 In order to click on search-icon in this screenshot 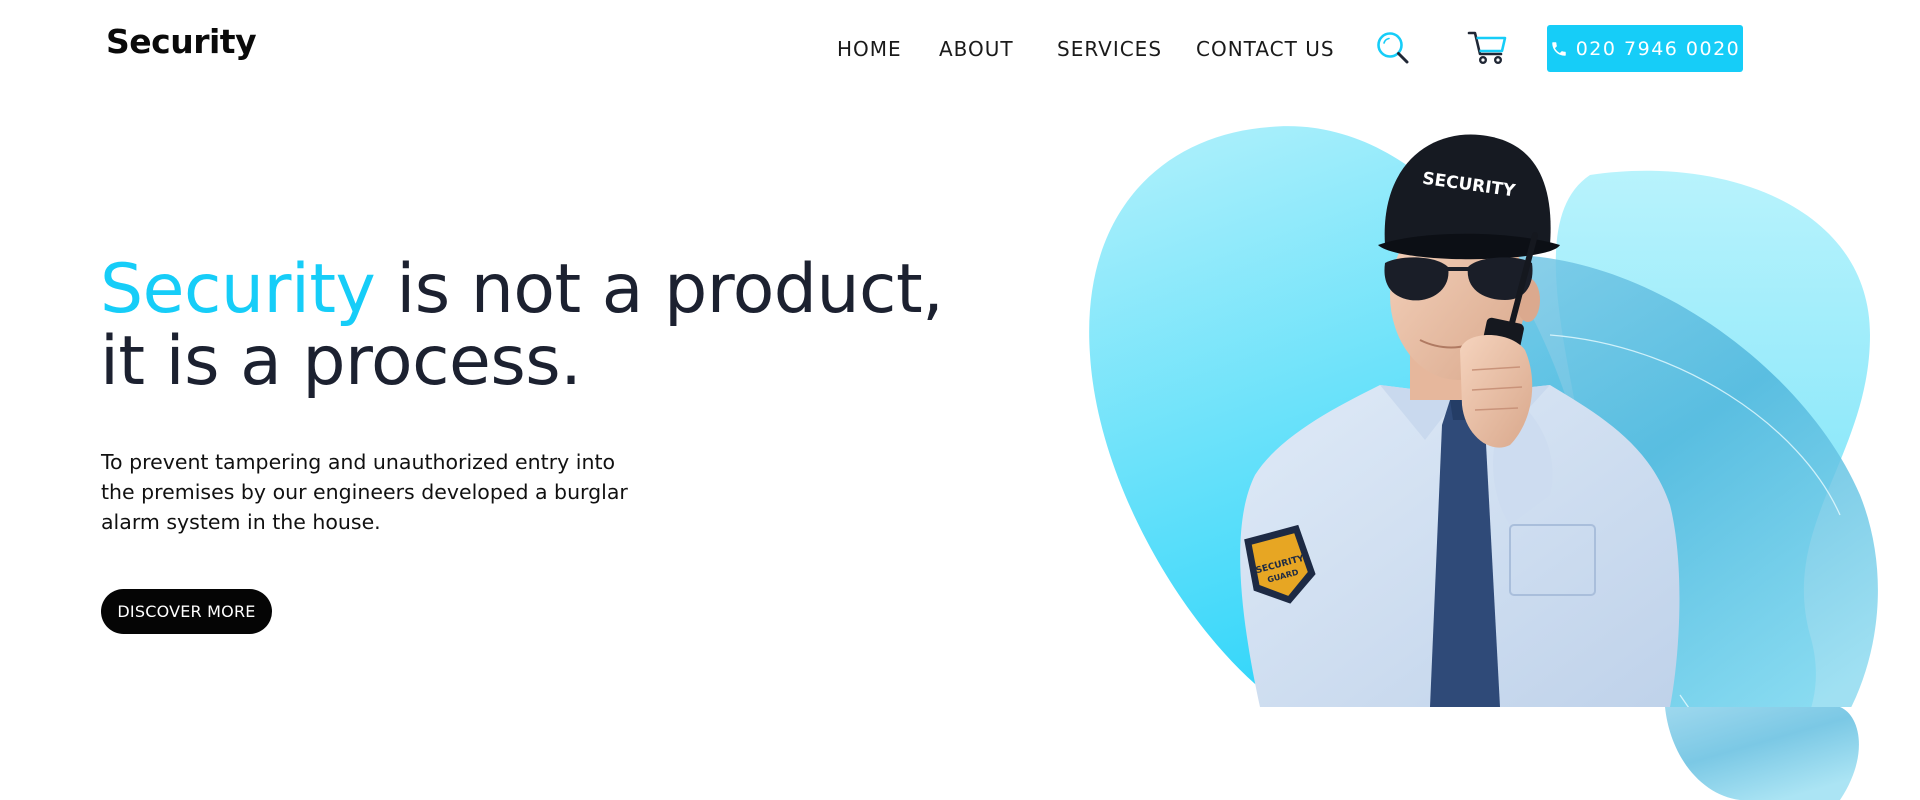, I will do `click(1393, 50)`.